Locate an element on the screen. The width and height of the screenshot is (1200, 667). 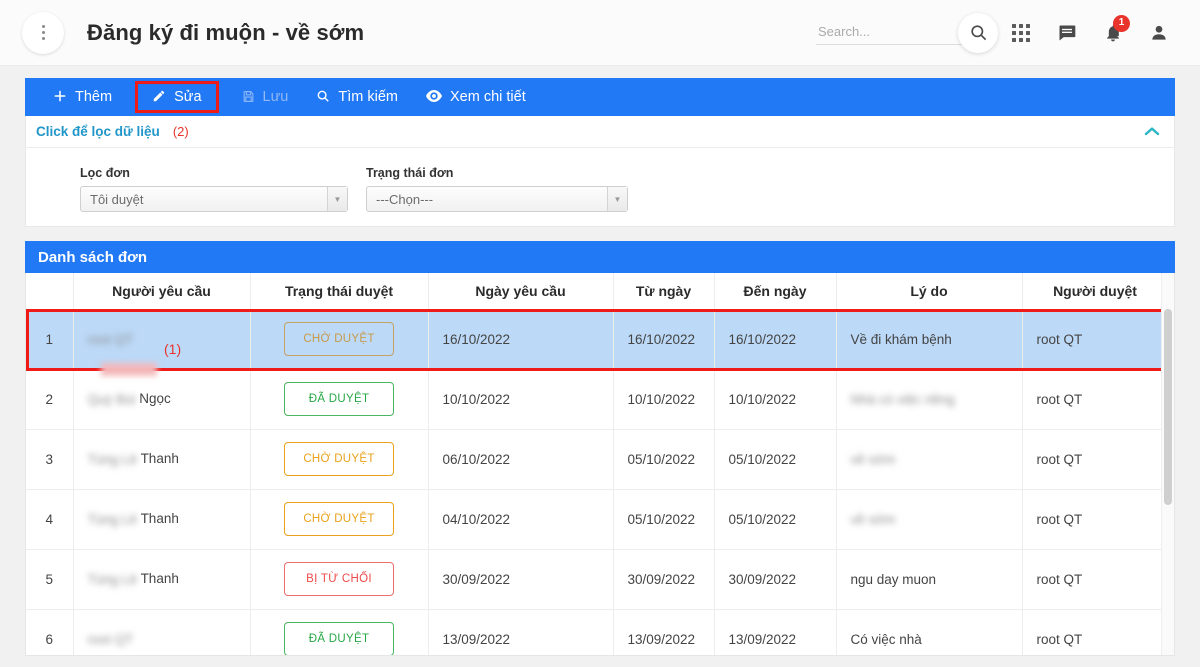
toolbar-button-label: Thêm is located at coordinates (94, 97).